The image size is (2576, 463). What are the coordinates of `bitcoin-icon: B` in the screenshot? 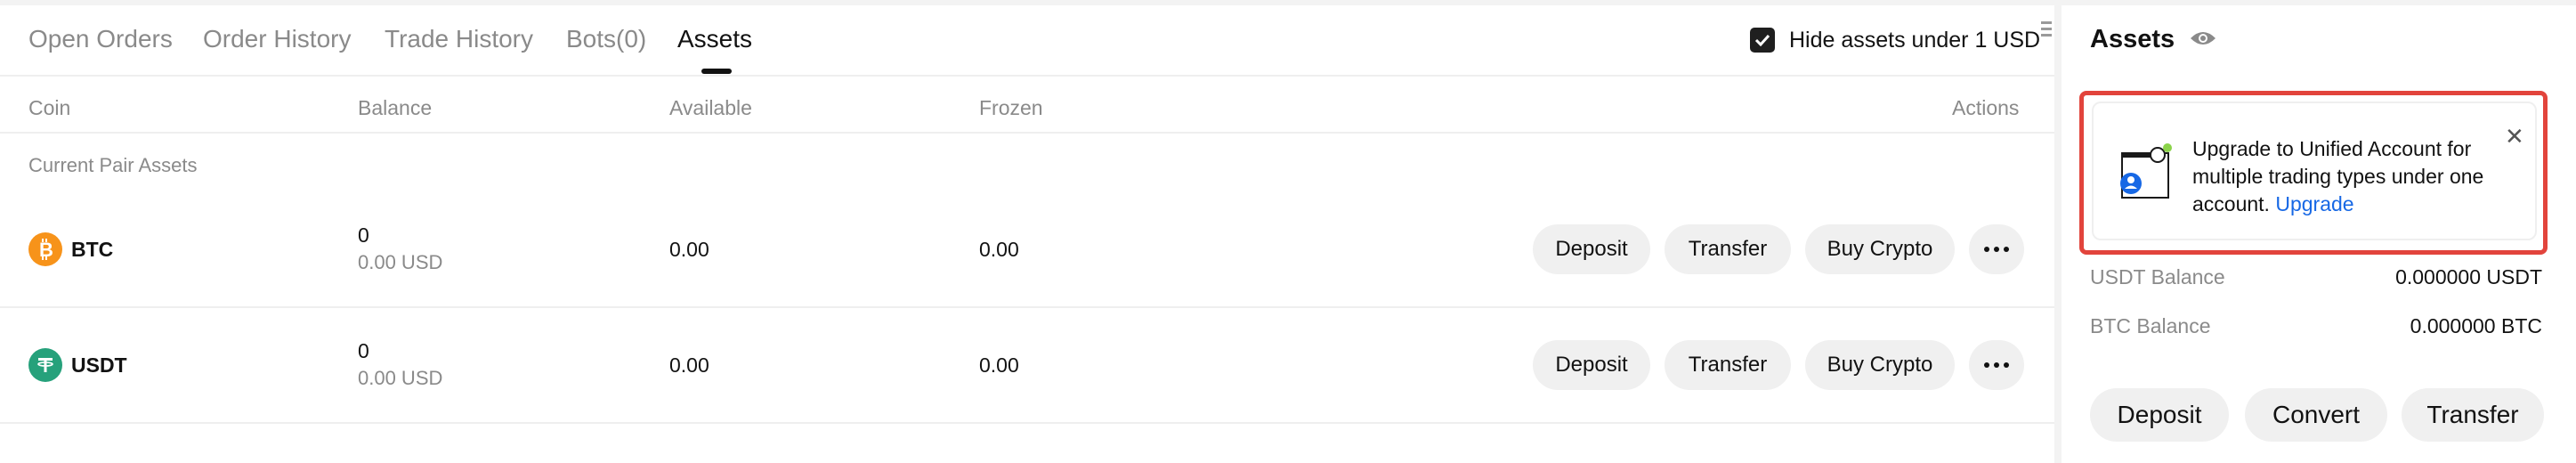 It's located at (45, 249).